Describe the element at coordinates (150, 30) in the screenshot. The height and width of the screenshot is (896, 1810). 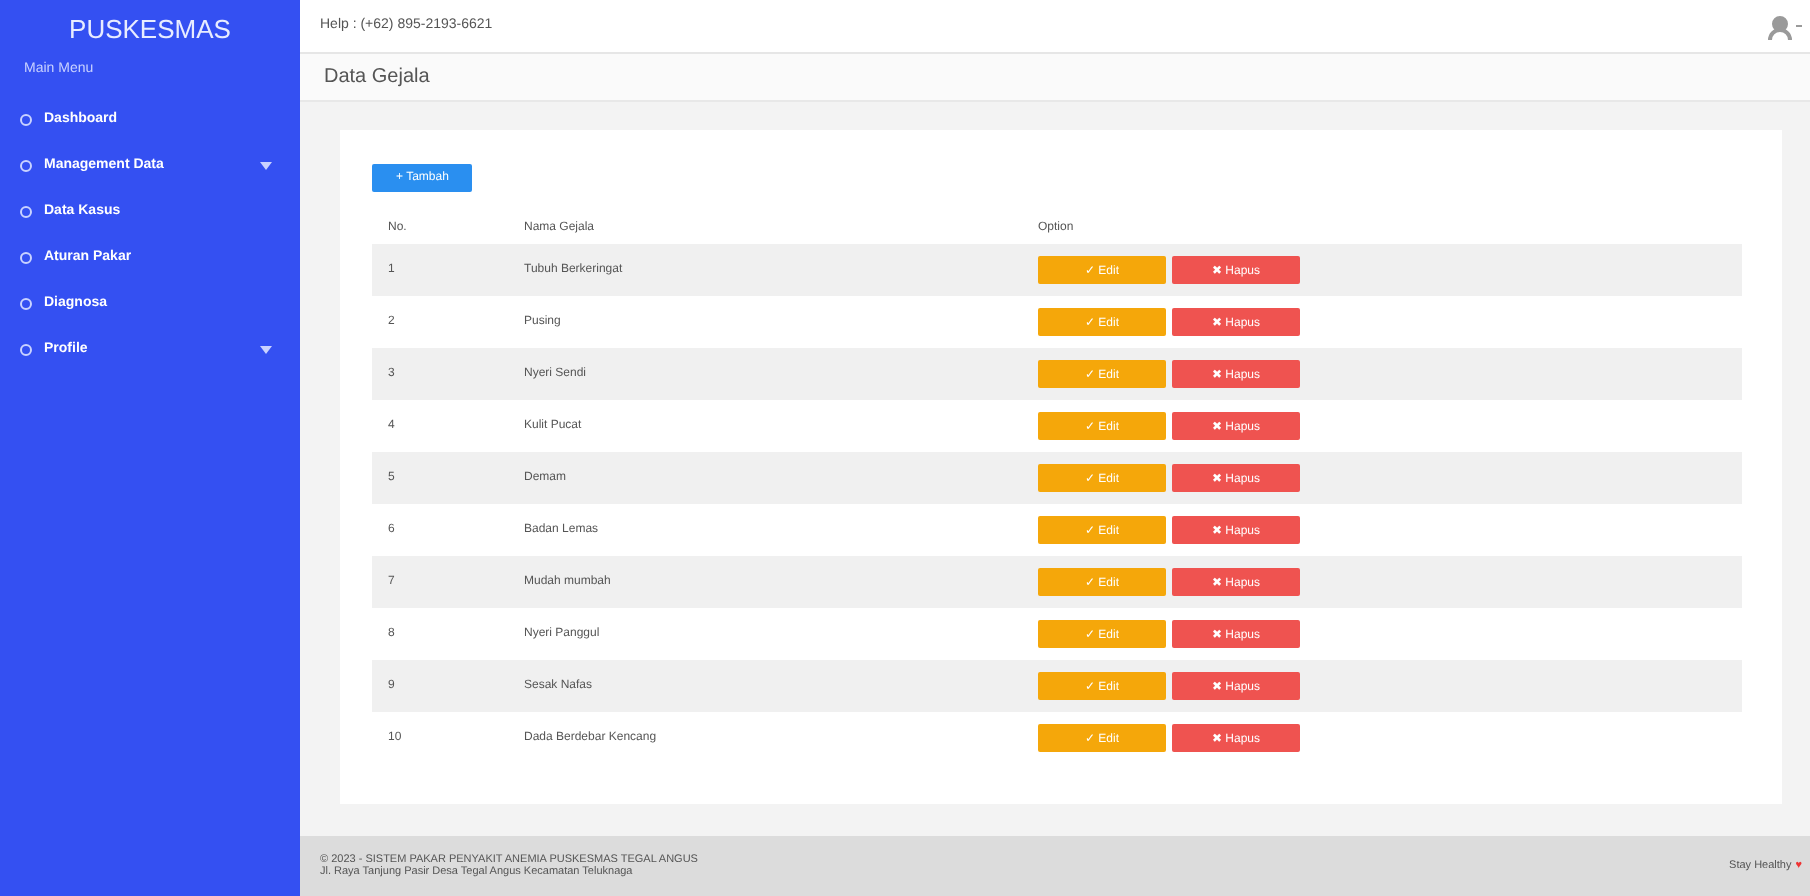
I see `brand-title: PUSKESMAS` at that location.